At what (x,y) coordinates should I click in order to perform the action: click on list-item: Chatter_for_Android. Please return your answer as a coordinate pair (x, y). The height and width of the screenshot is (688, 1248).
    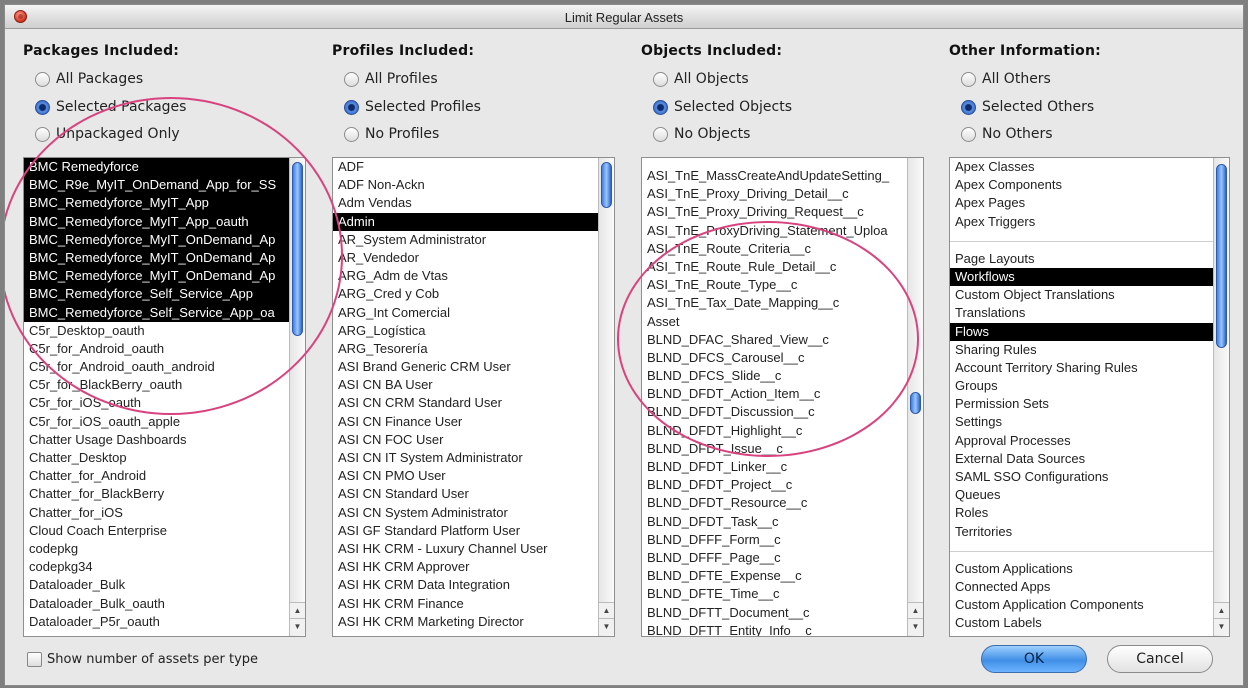
    Looking at the image, I should click on (156, 476).